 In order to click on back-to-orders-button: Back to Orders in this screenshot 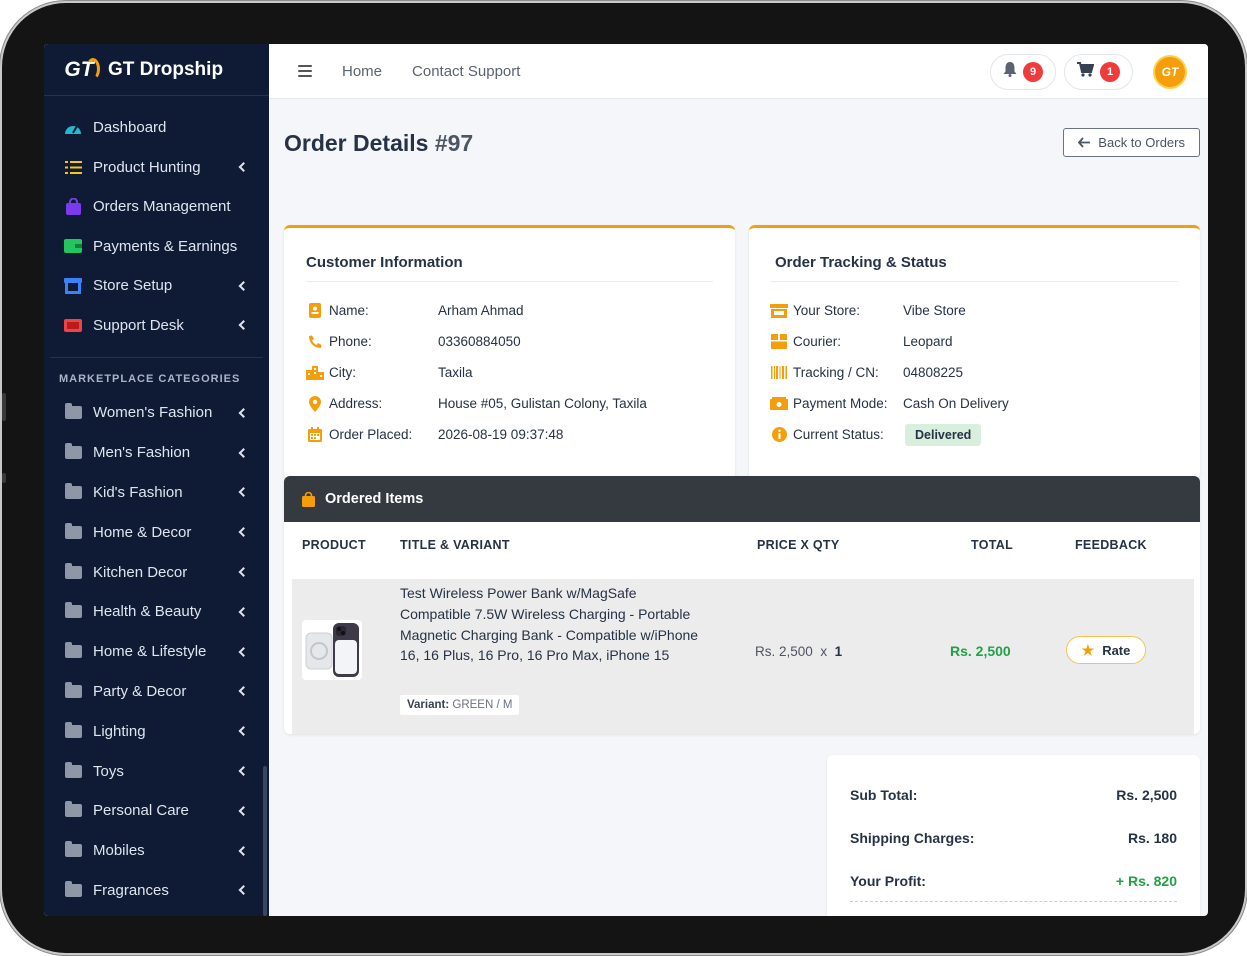, I will do `click(1131, 142)`.